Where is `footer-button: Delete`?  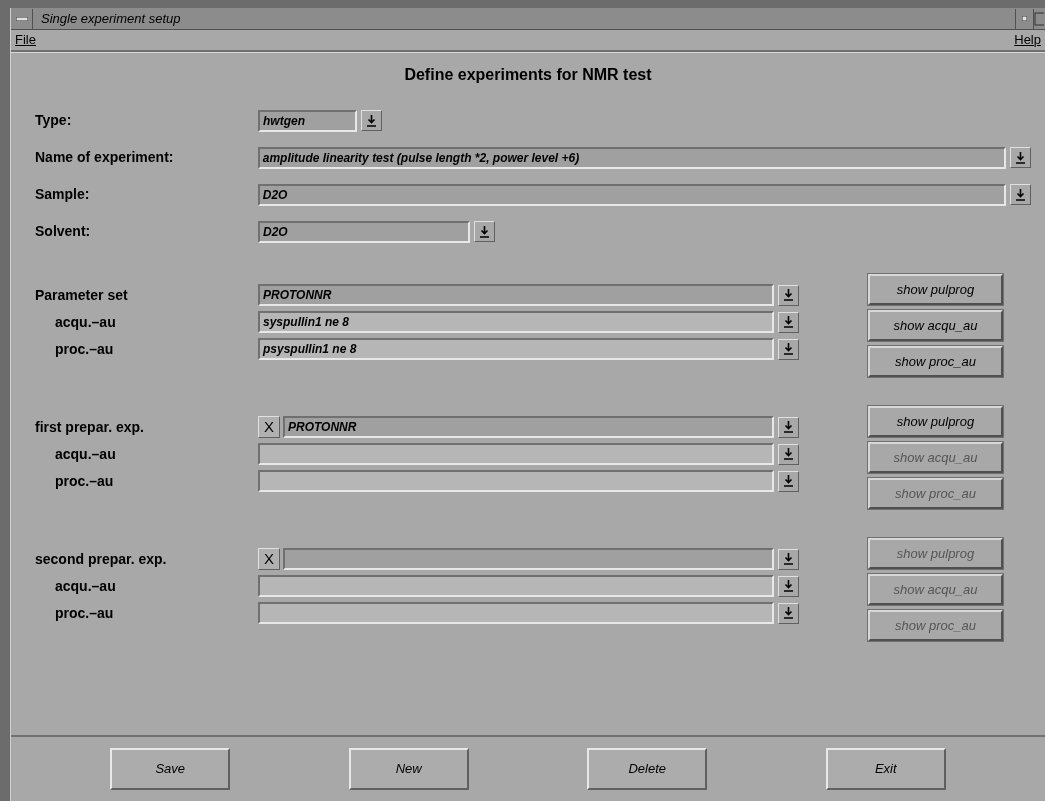 footer-button: Delete is located at coordinates (647, 769).